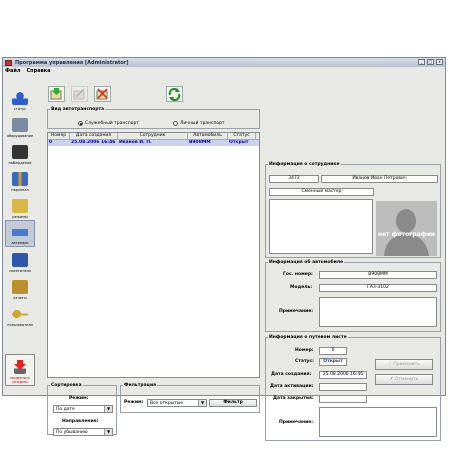  I want to click on edit-waybill-button, so click(79, 94).